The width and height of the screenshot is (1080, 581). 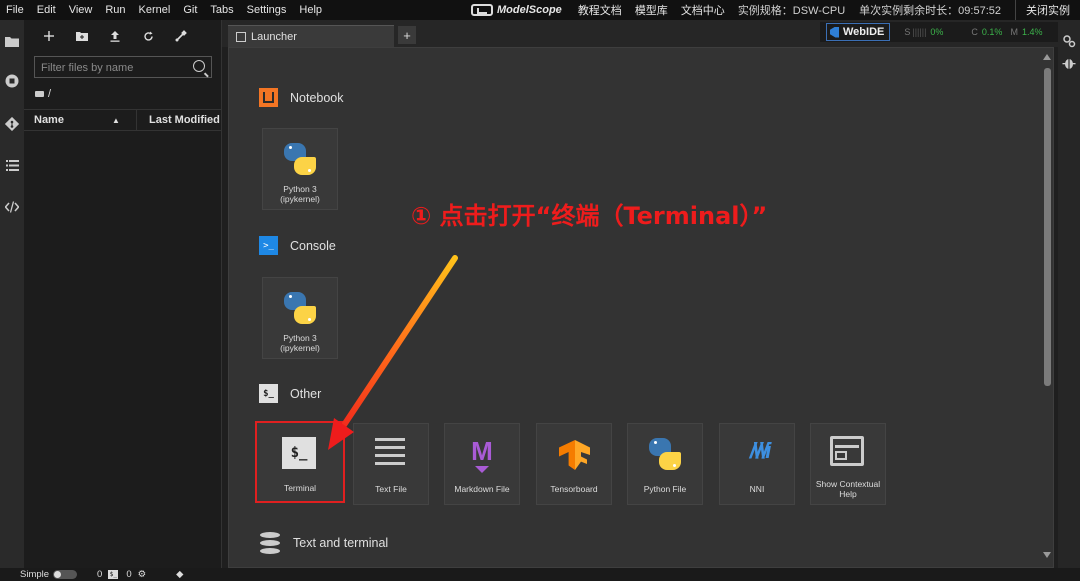 I want to click on annotation-text: ① 点击打开“终端（Terminal）”, so click(x=589, y=216).